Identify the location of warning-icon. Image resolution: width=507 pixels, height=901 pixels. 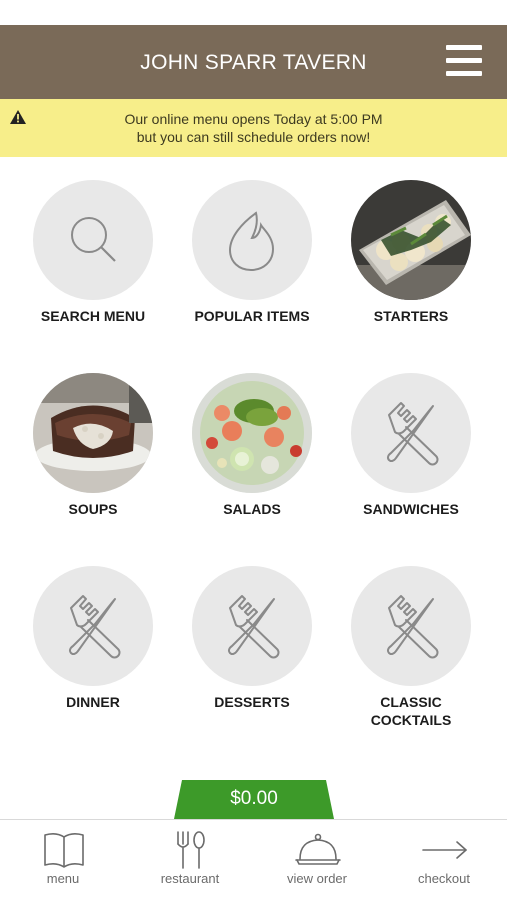
(18, 117).